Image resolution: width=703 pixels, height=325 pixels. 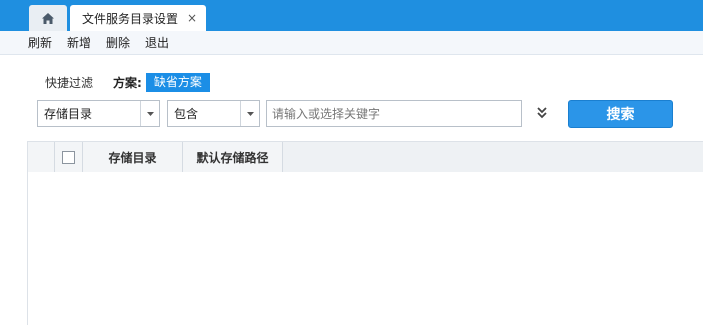 I want to click on refresh-menu-item: 刷新, so click(x=40, y=42).